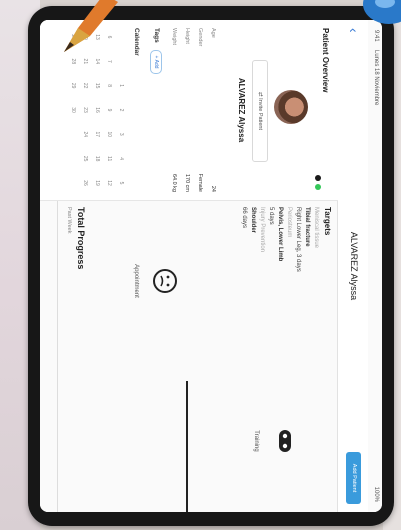 The image size is (401, 530). Describe the element at coordinates (156, 35) in the screenshot. I see `tags-label: Tags` at that location.